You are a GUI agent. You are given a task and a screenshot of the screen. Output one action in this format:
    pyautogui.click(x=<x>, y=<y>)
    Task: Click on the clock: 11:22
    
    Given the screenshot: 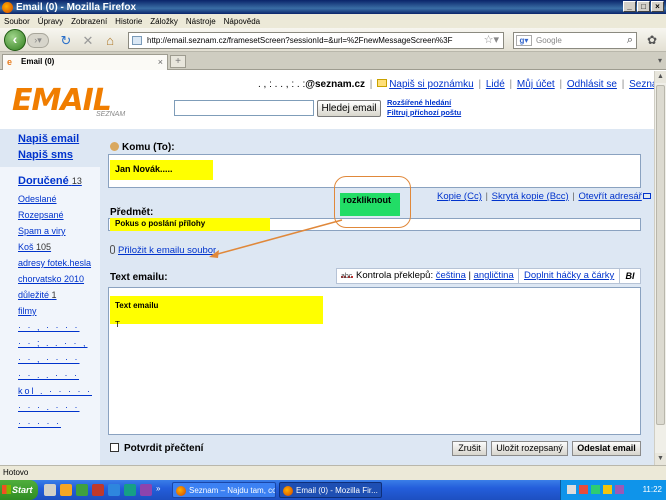 What is the action you would take?
    pyautogui.click(x=652, y=489)
    